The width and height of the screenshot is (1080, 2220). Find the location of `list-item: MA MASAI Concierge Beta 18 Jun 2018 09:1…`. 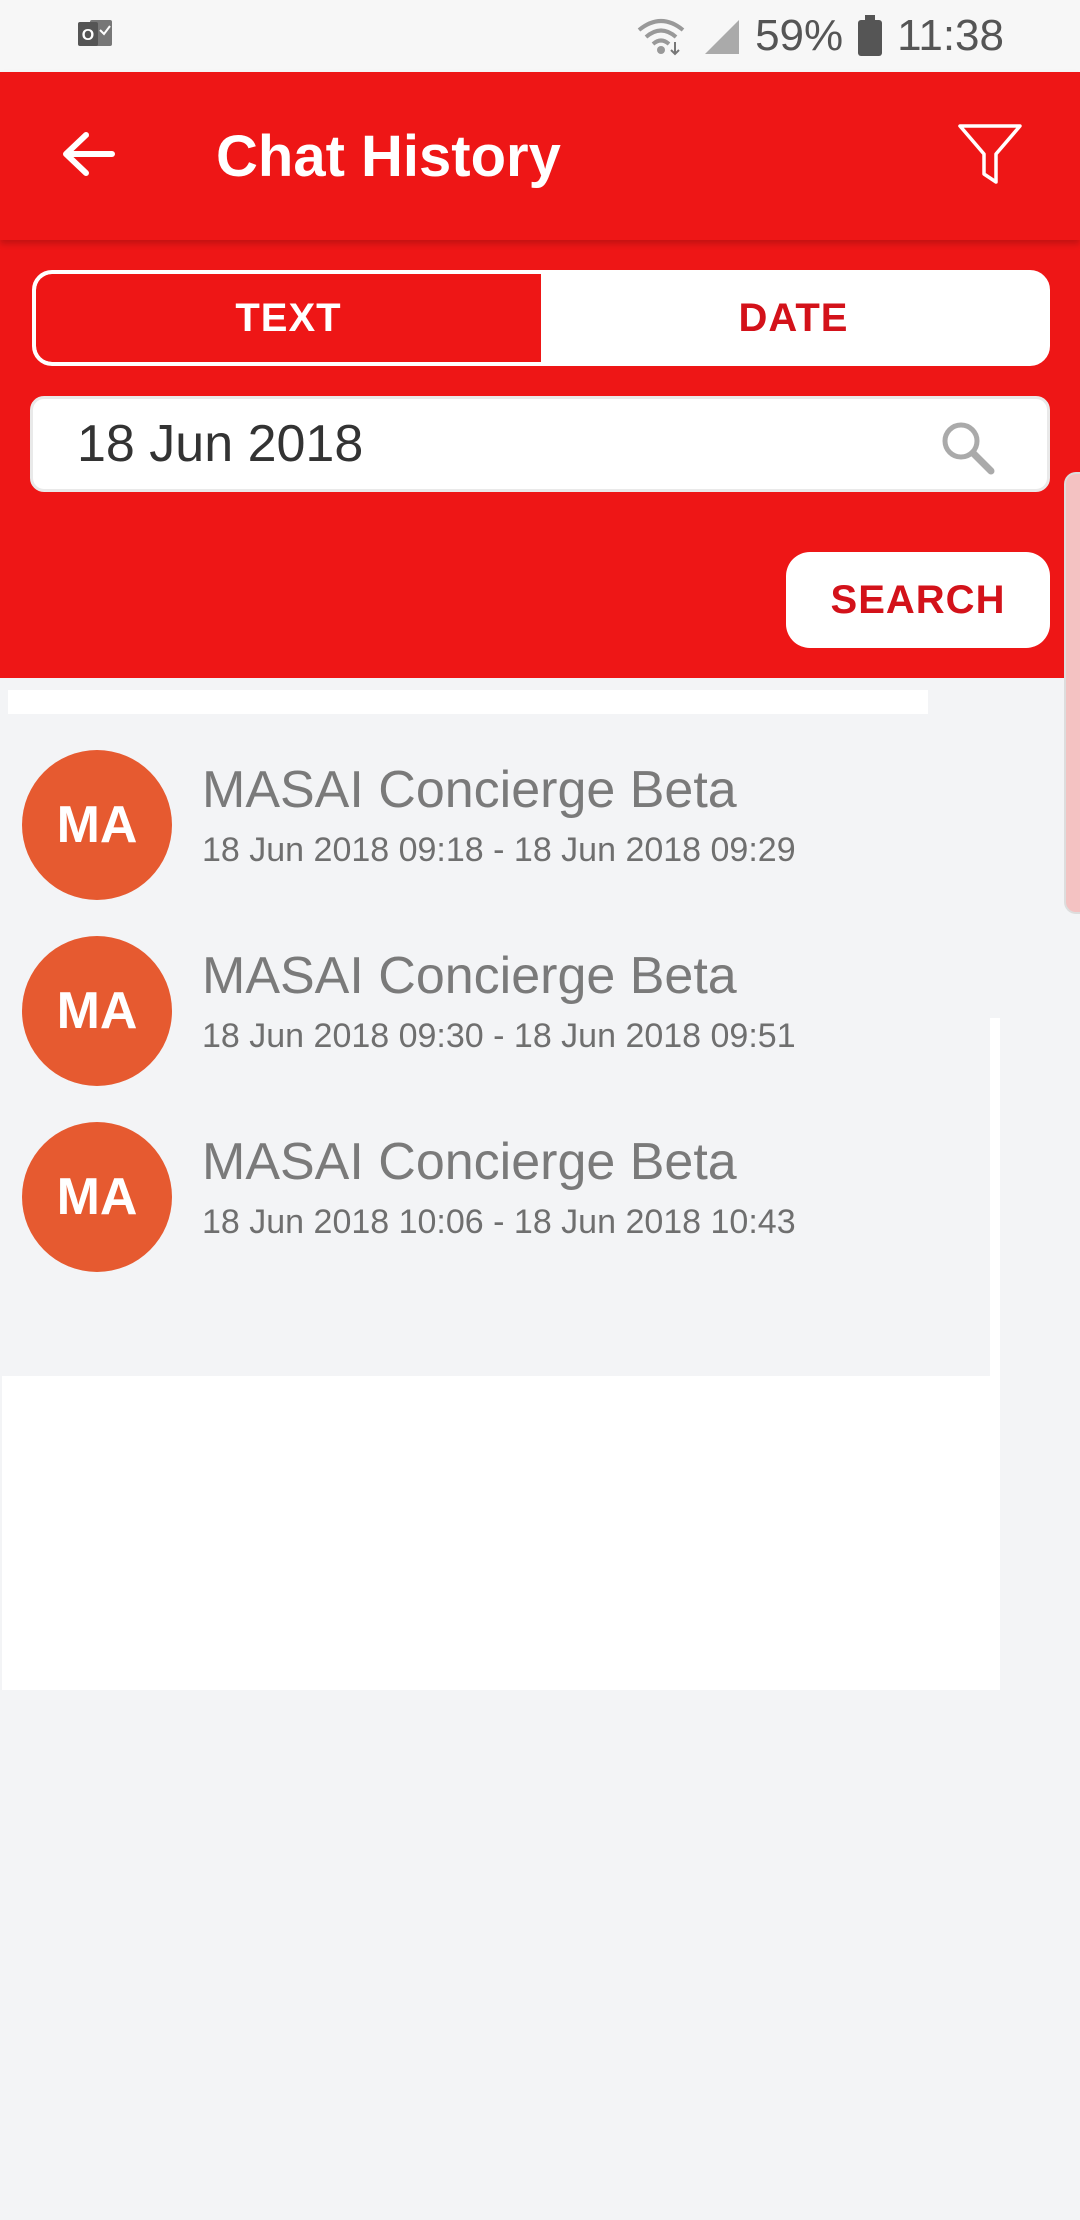

list-item: MA MASAI Concierge Beta 18 Jun 2018 09:1… is located at coordinates (495, 829).